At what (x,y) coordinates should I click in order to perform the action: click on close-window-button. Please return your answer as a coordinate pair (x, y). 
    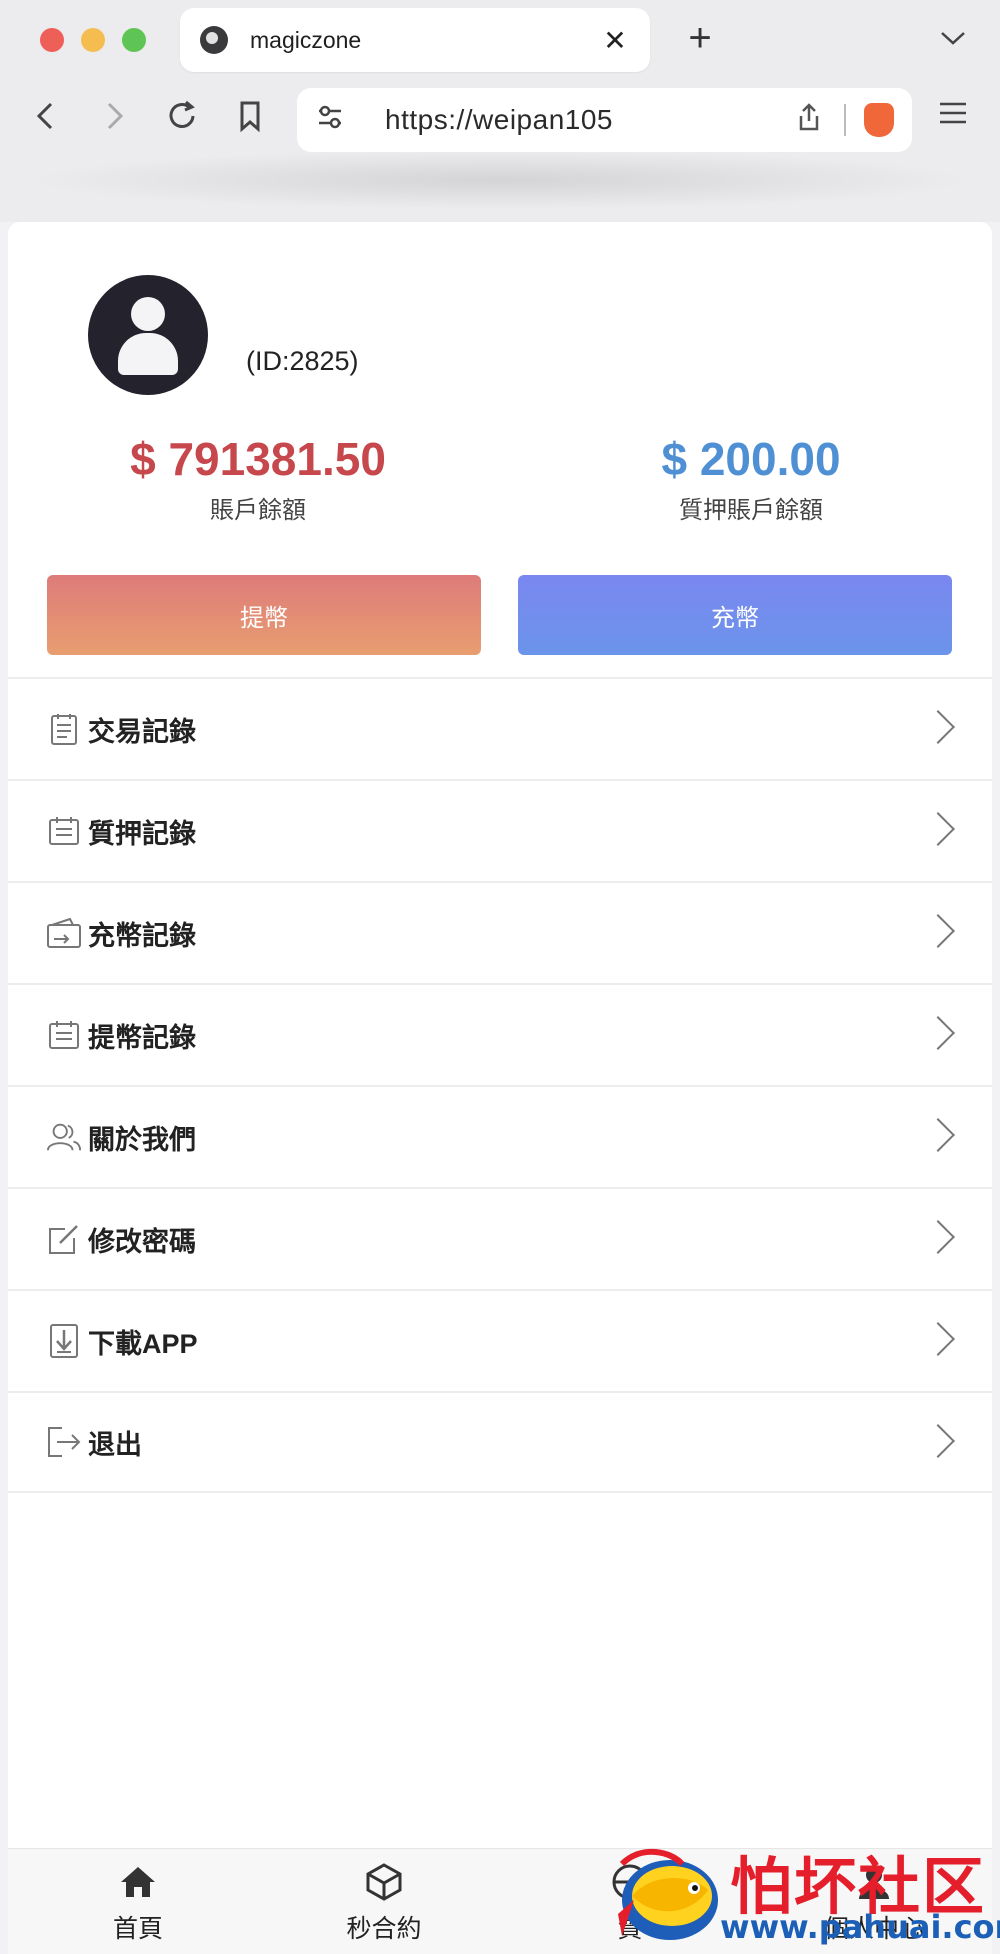
    Looking at the image, I should click on (52, 40).